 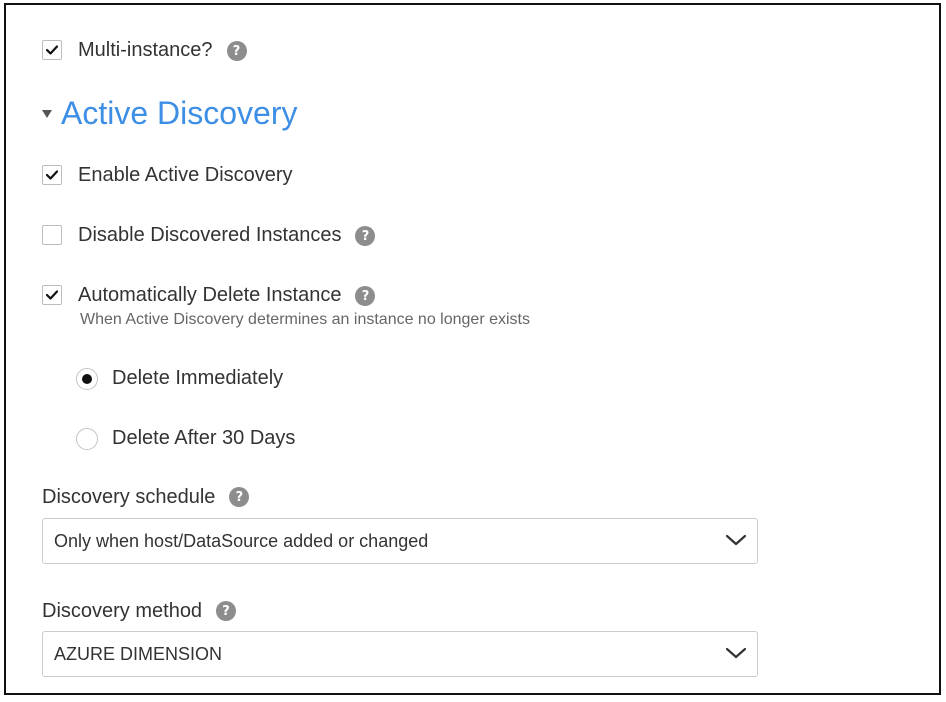 I want to click on delete-after-30-days-option: Delete After 30 Days, so click(x=185, y=438).